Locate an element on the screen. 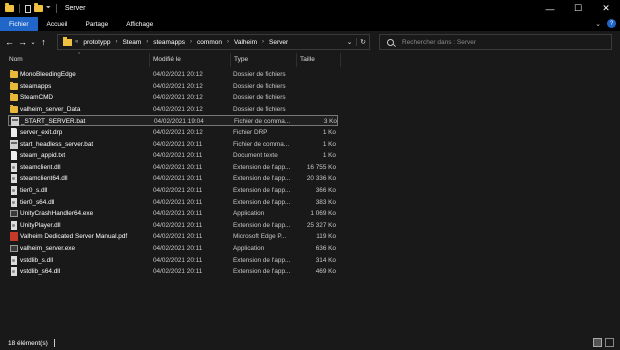 The image size is (620, 350). customize-toolbar-icon: ⏷ is located at coordinates (48, 8).